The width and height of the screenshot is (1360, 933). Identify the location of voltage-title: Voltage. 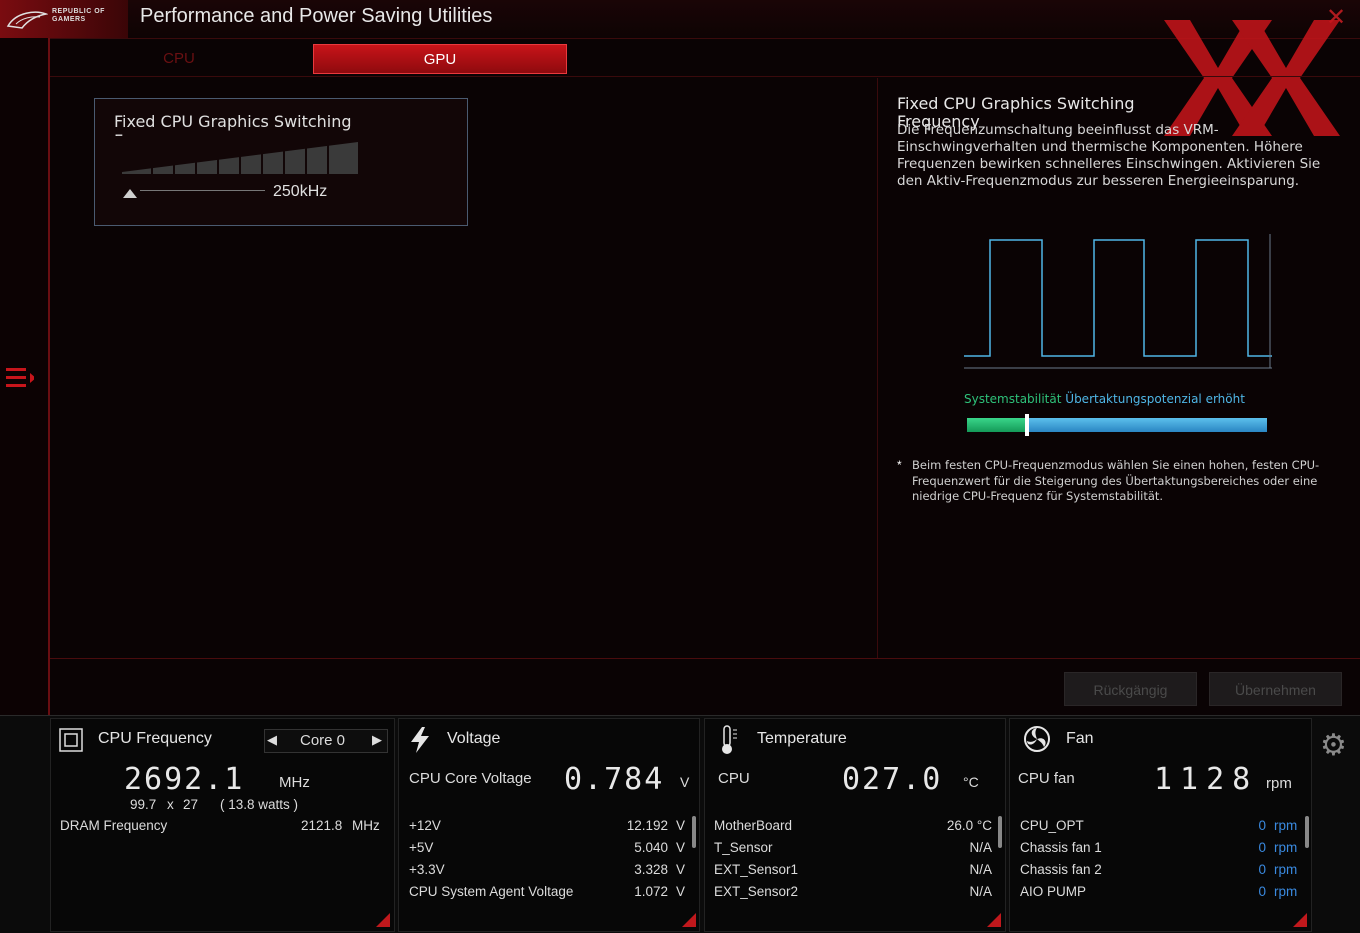
(474, 738).